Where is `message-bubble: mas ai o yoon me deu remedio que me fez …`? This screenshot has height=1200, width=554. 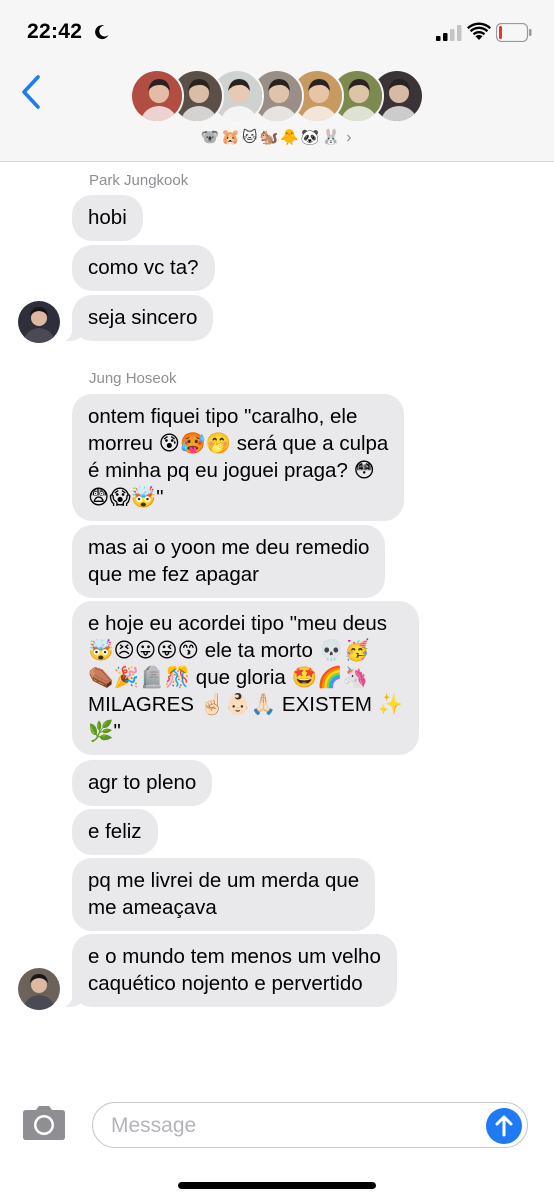
message-bubble: mas ai o yoon me deu remedio que me fez … is located at coordinates (229, 561).